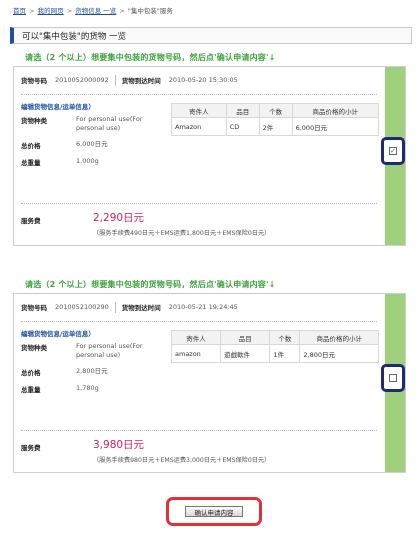  I want to click on table-row: Amazon CD 2件 6,000日元, so click(275, 126).